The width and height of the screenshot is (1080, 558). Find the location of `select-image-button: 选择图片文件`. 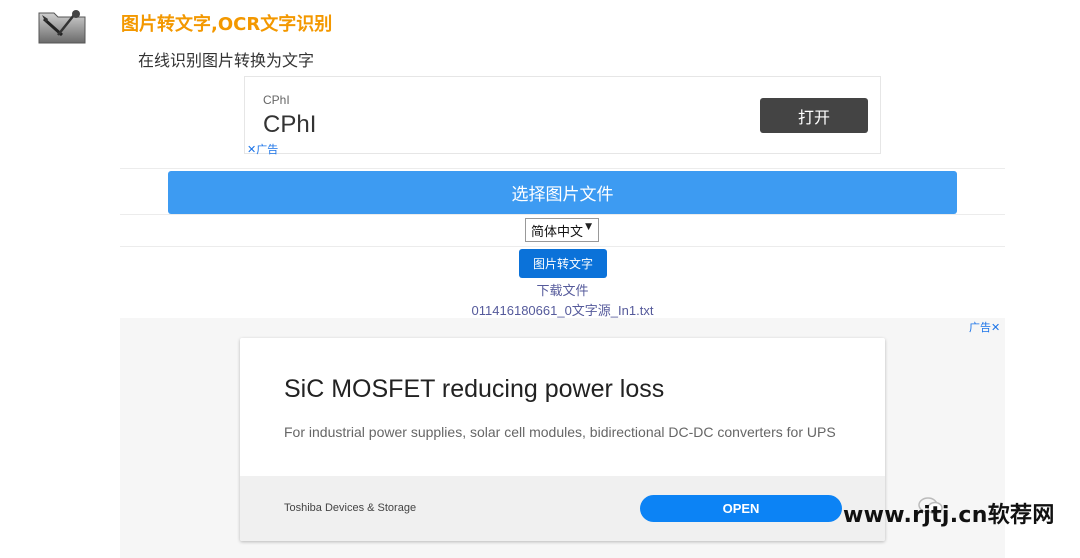

select-image-button: 选择图片文件 is located at coordinates (562, 192).